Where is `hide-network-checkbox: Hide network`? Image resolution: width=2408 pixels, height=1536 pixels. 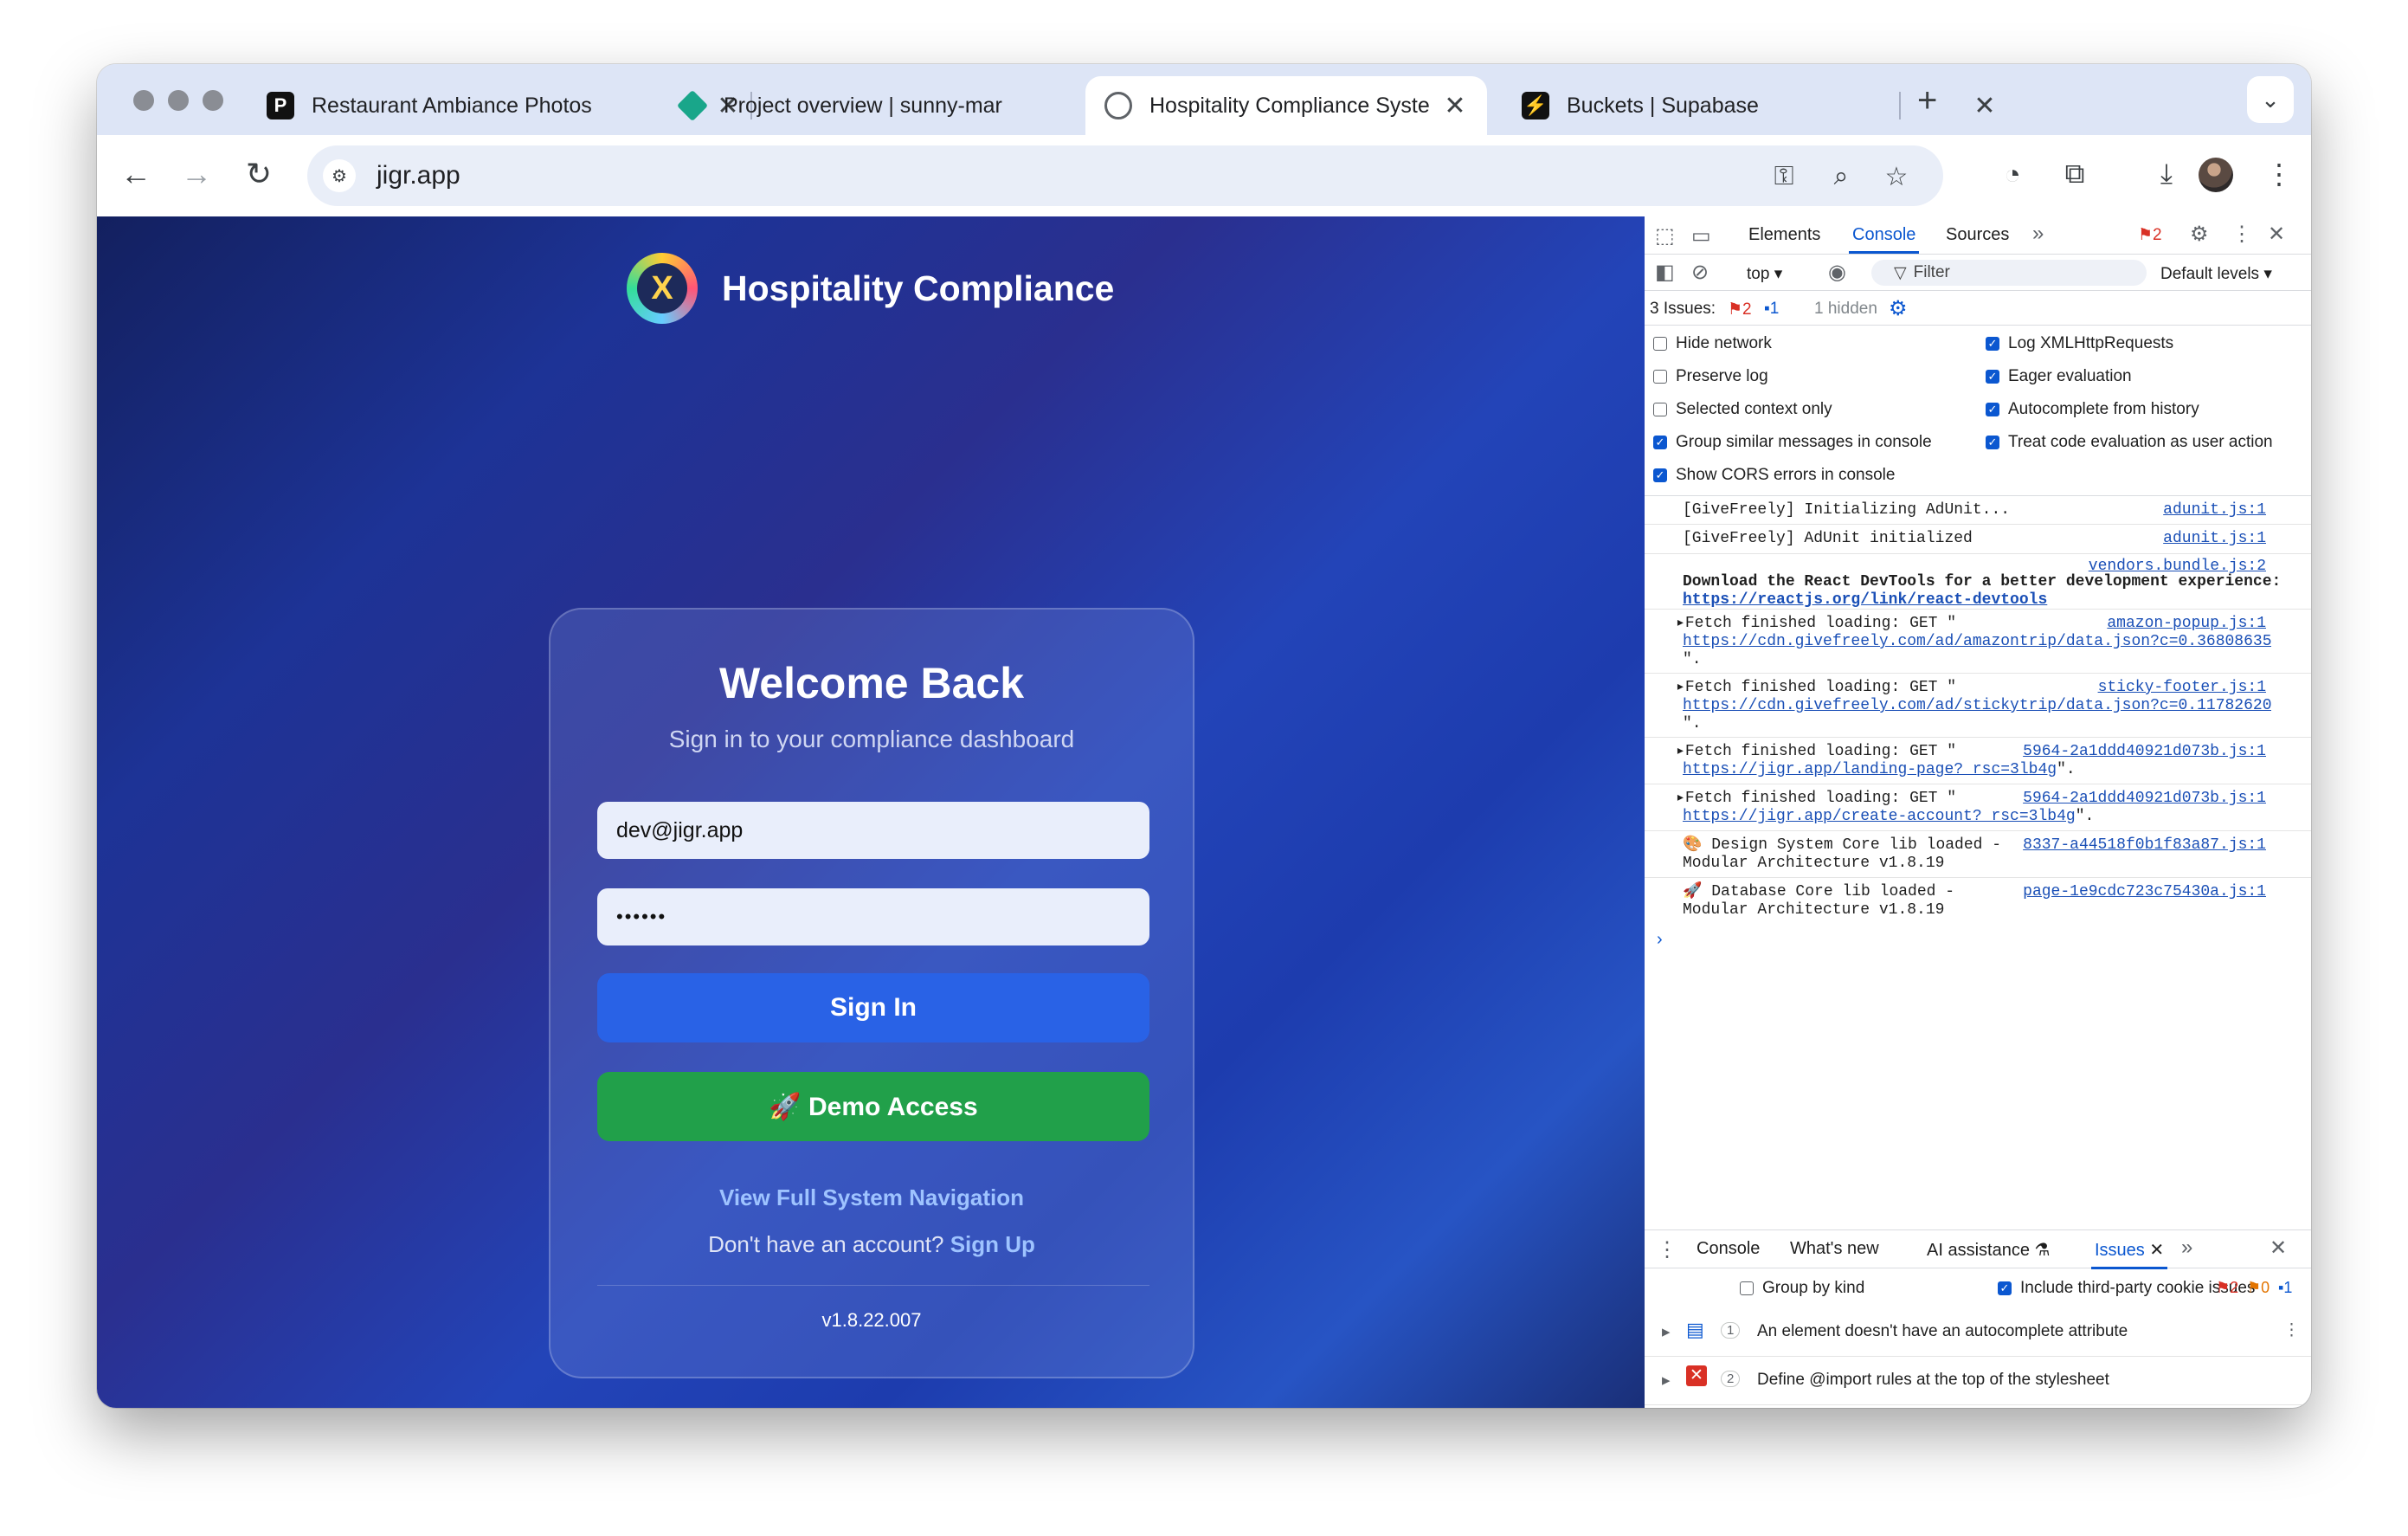
hide-network-checkbox: Hide network is located at coordinates (1712, 343).